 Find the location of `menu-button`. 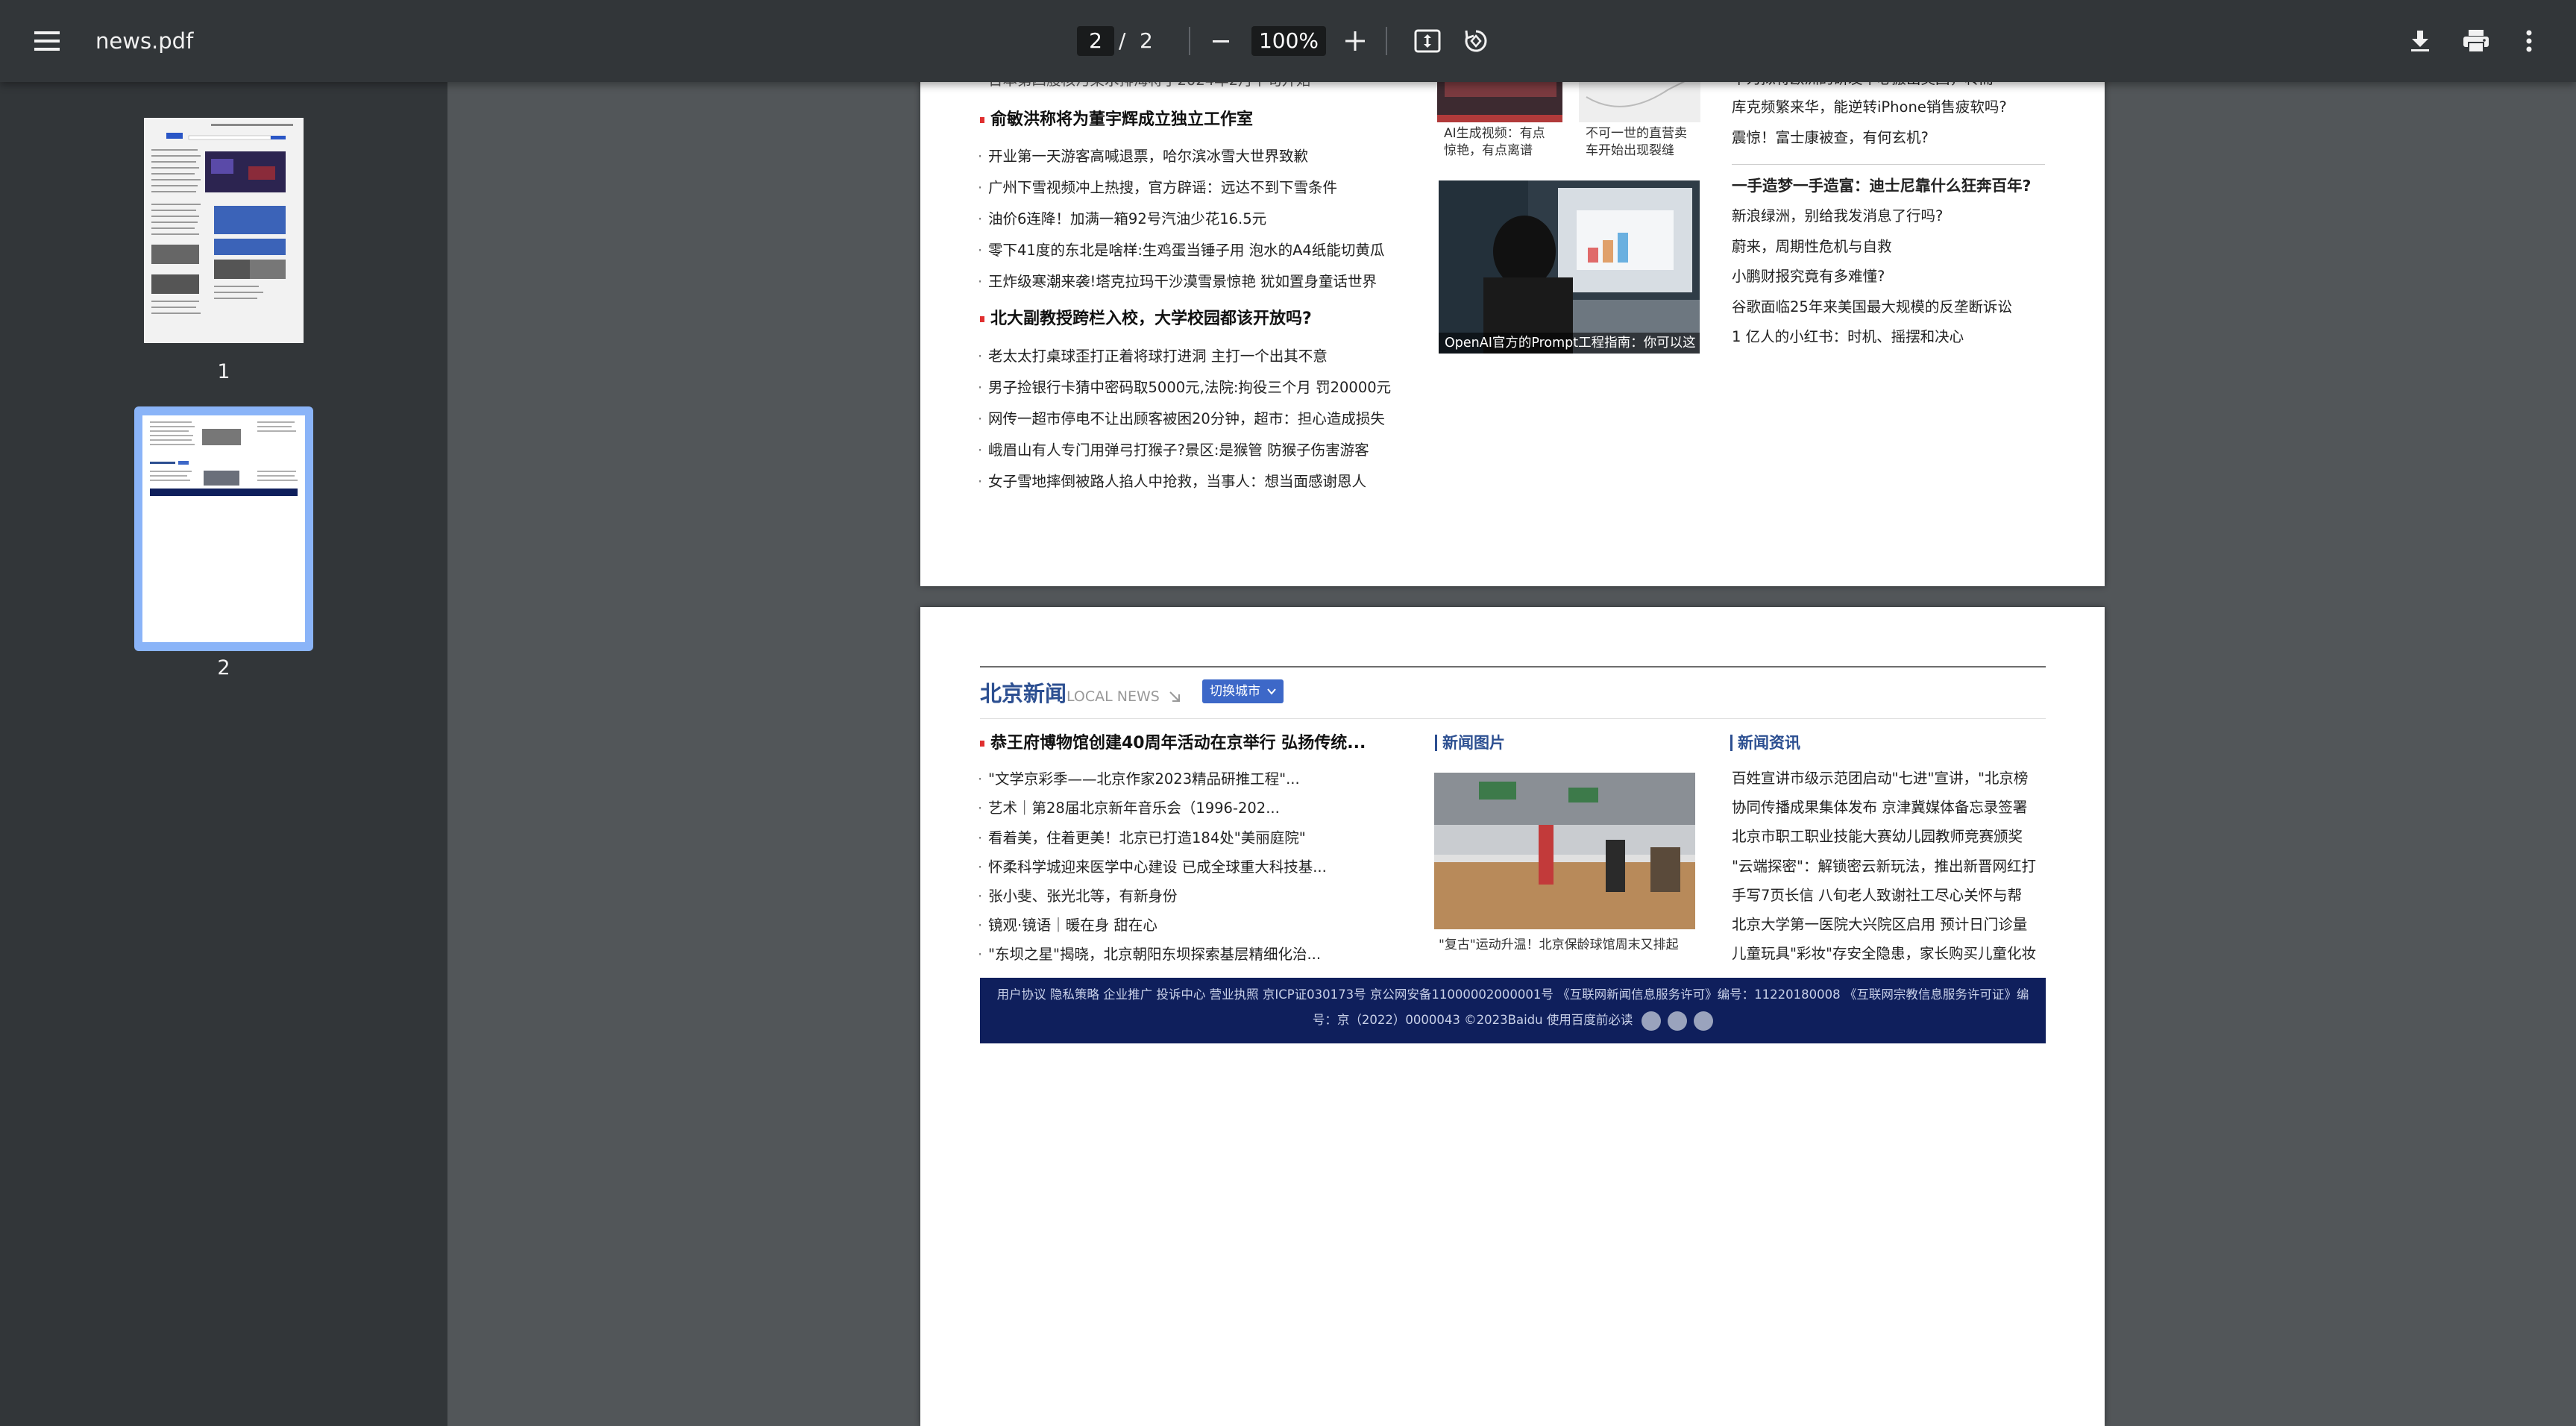

menu-button is located at coordinates (47, 41).